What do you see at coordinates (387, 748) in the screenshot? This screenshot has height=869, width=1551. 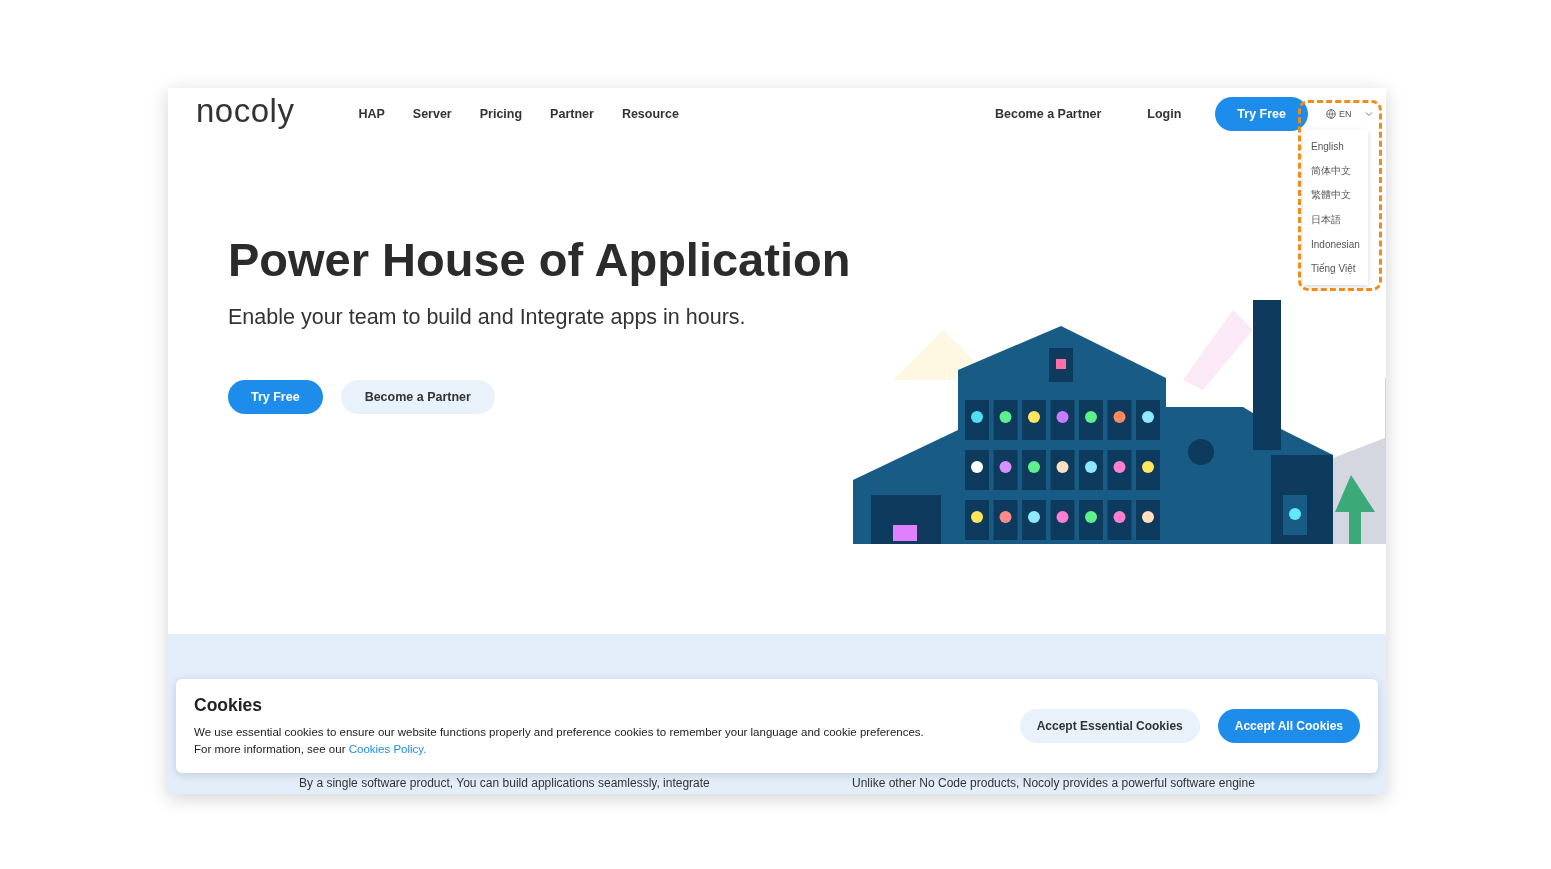 I see `cookies-policy-link: Cookies Policy.` at bounding box center [387, 748].